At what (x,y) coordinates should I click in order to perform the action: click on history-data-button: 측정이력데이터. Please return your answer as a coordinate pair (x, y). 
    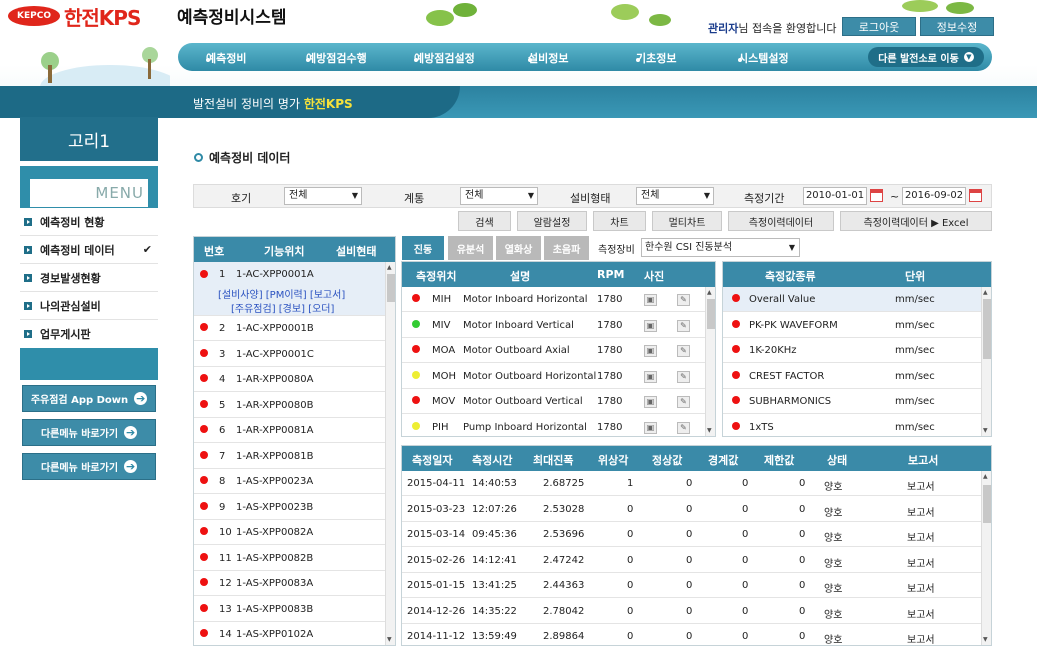
    Looking at the image, I should click on (781, 221).